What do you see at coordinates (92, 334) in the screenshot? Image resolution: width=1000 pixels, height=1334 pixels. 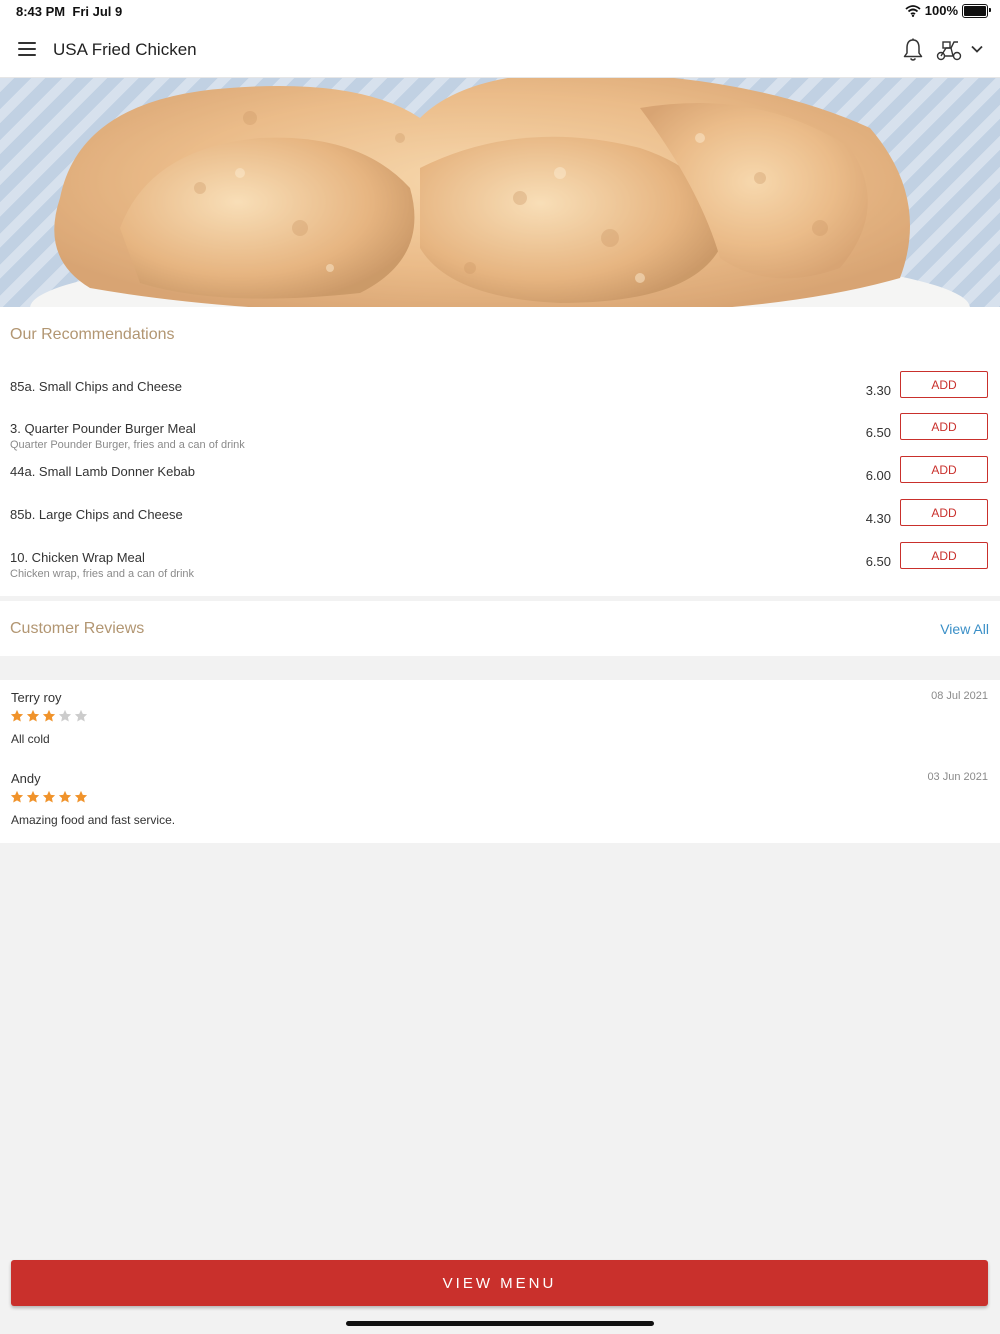 I see `recommendations-title: Our Recommendations` at bounding box center [92, 334].